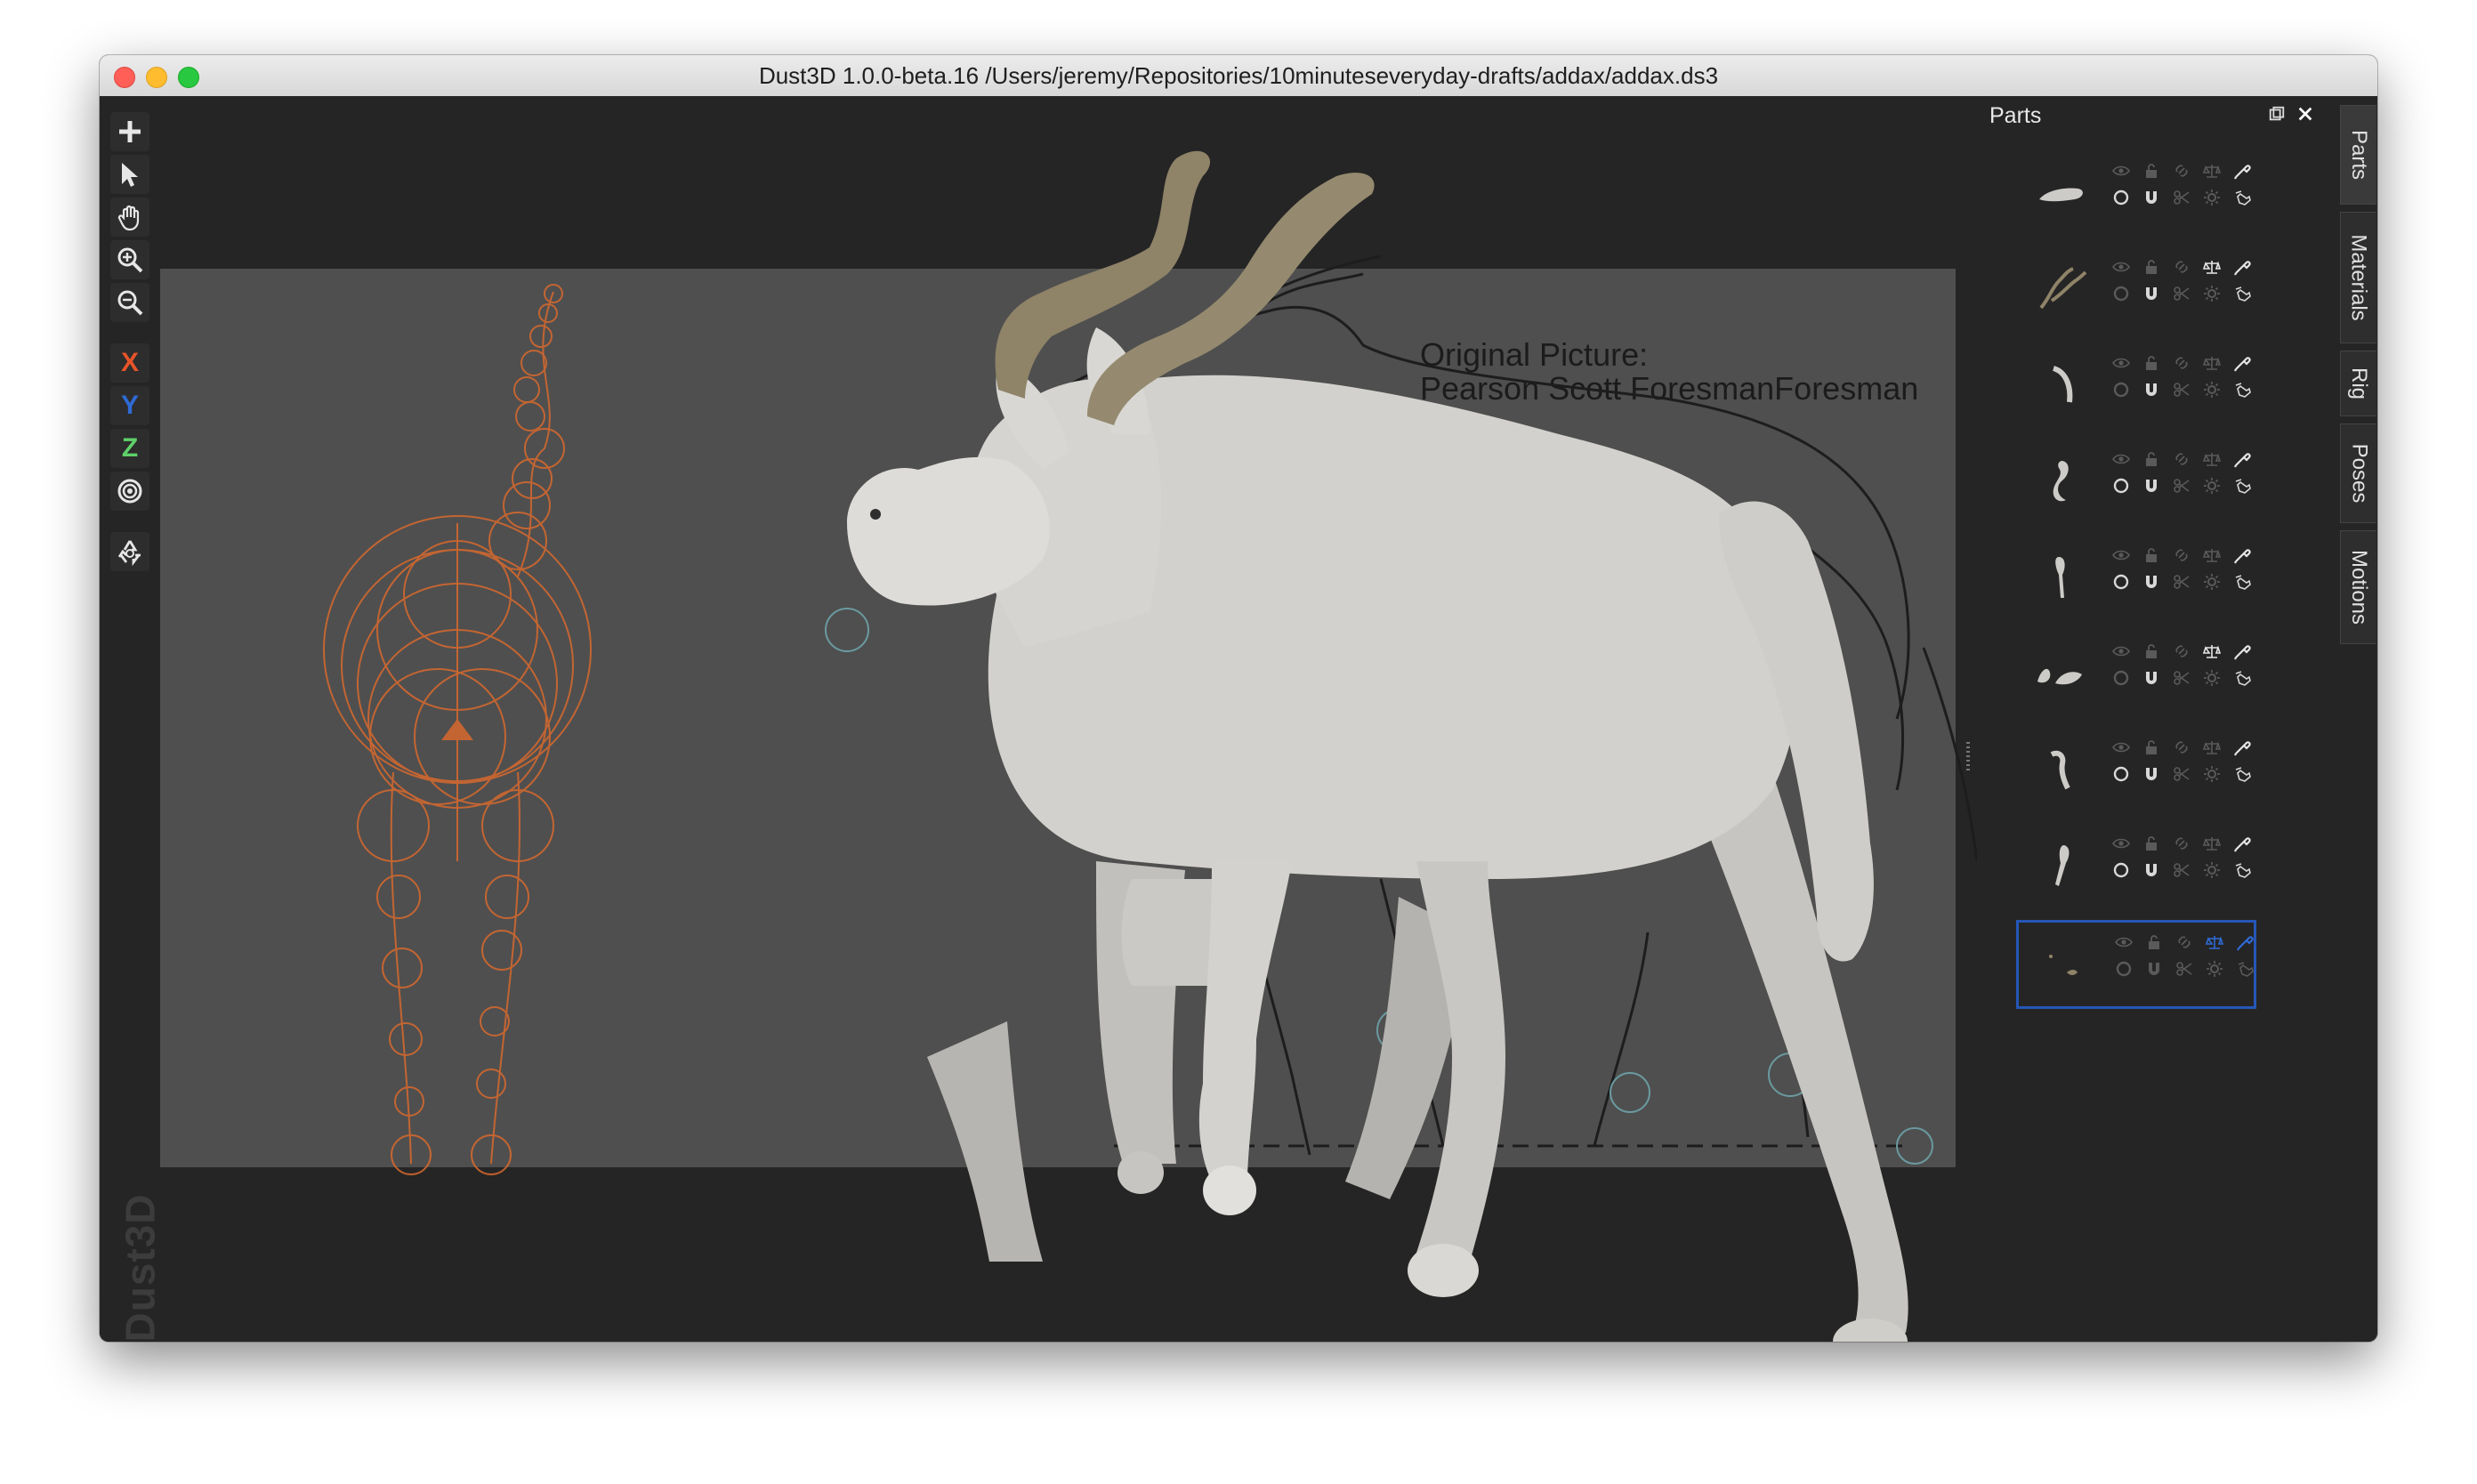 This screenshot has width=2477, height=1484. I want to click on part-item-head, so click(2133, 481).